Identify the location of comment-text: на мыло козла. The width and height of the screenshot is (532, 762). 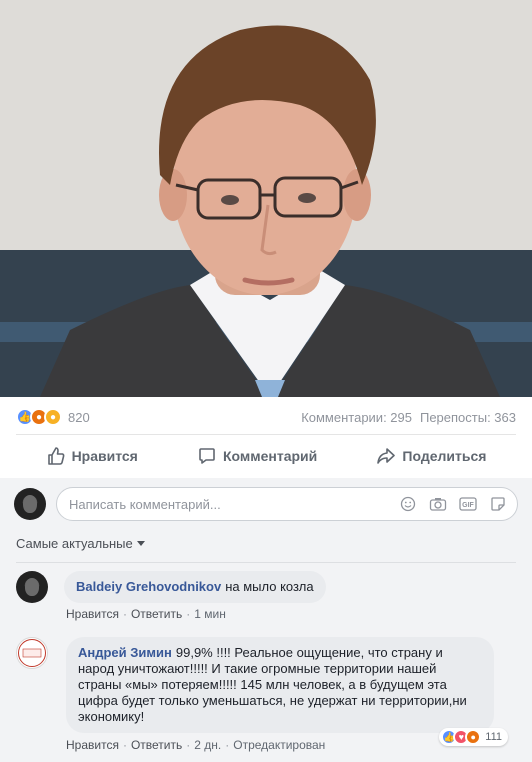
(269, 586).